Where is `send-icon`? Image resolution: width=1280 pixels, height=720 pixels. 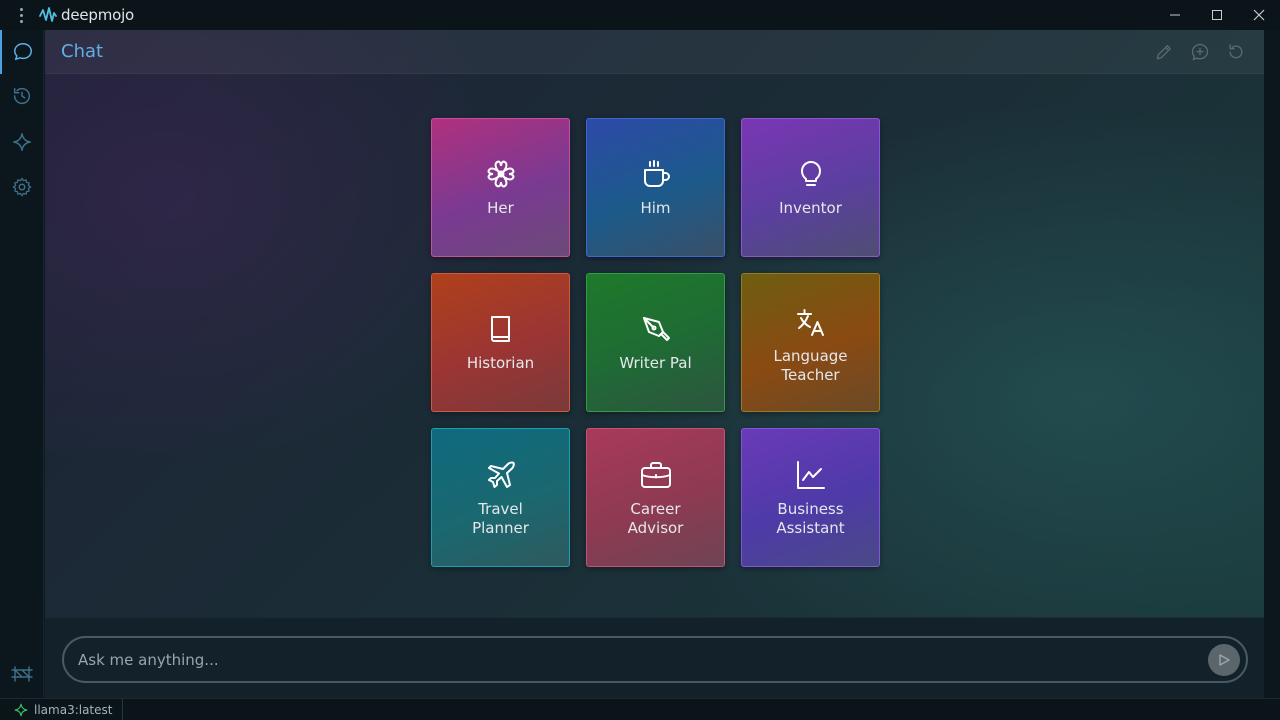 send-icon is located at coordinates (1224, 659).